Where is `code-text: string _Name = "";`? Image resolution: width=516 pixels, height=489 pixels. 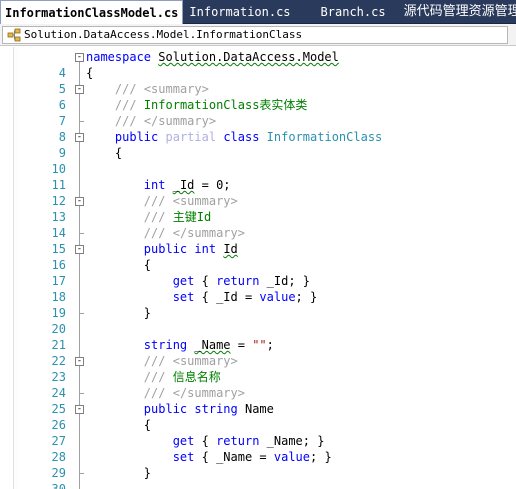 code-text: string _Name = ""; is located at coordinates (208, 345).